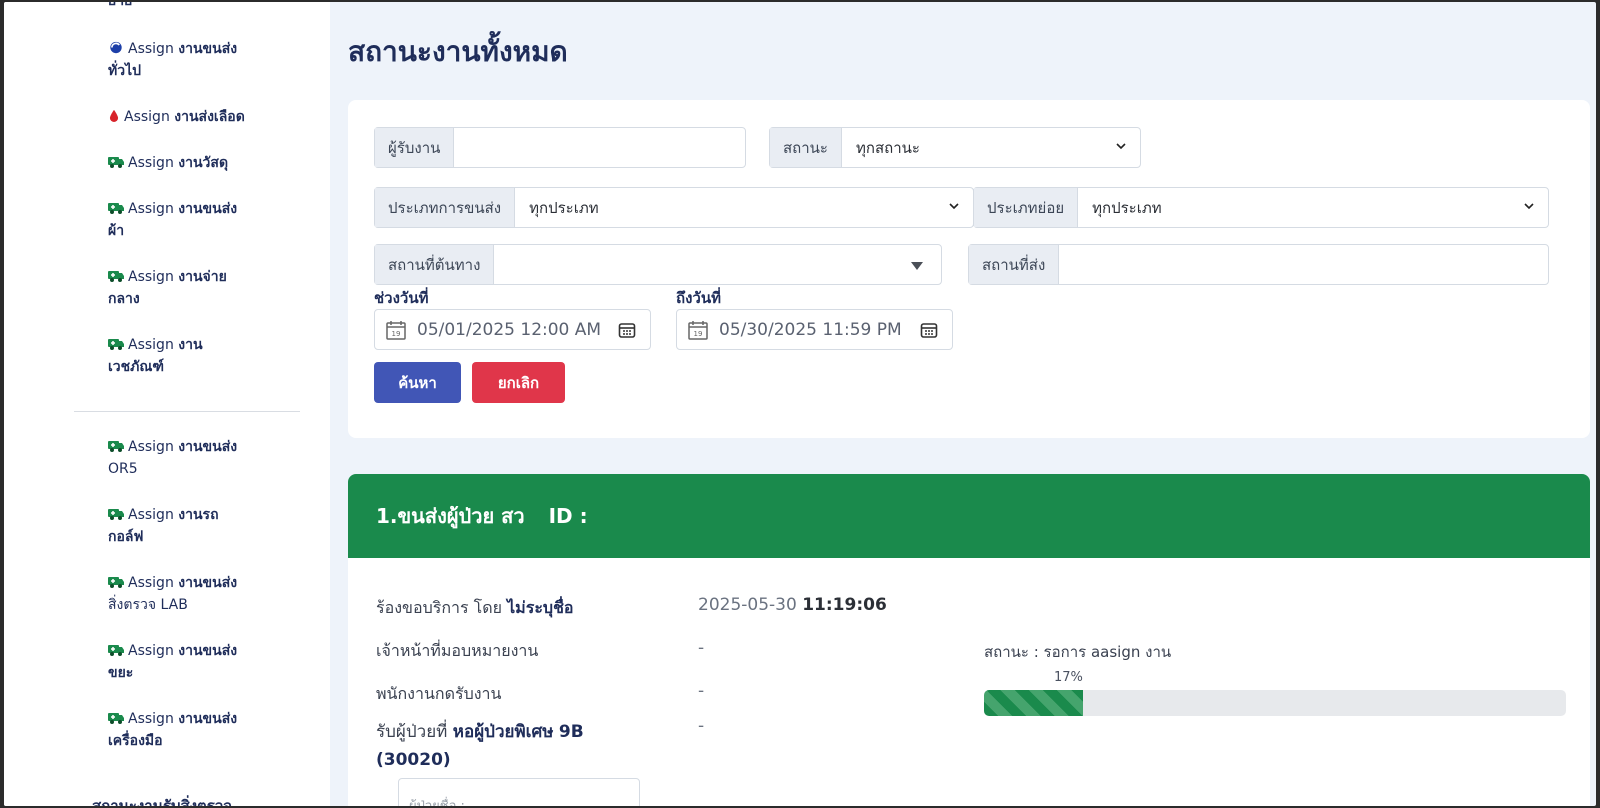 This screenshot has height=808, width=1600. I want to click on status-label: สถานะ, so click(806, 147).